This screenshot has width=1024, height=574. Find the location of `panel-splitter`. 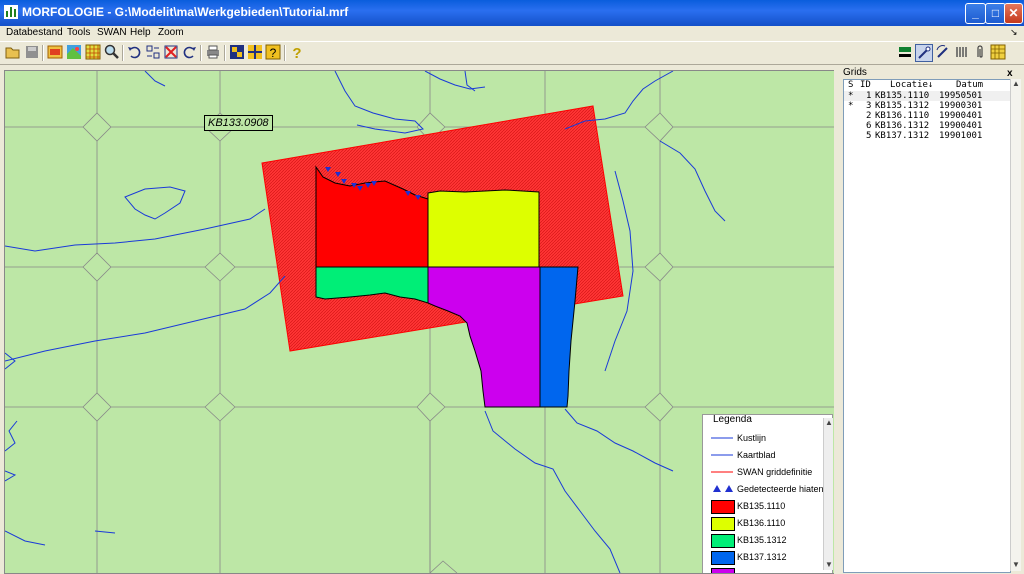

panel-splitter is located at coordinates (836, 321).